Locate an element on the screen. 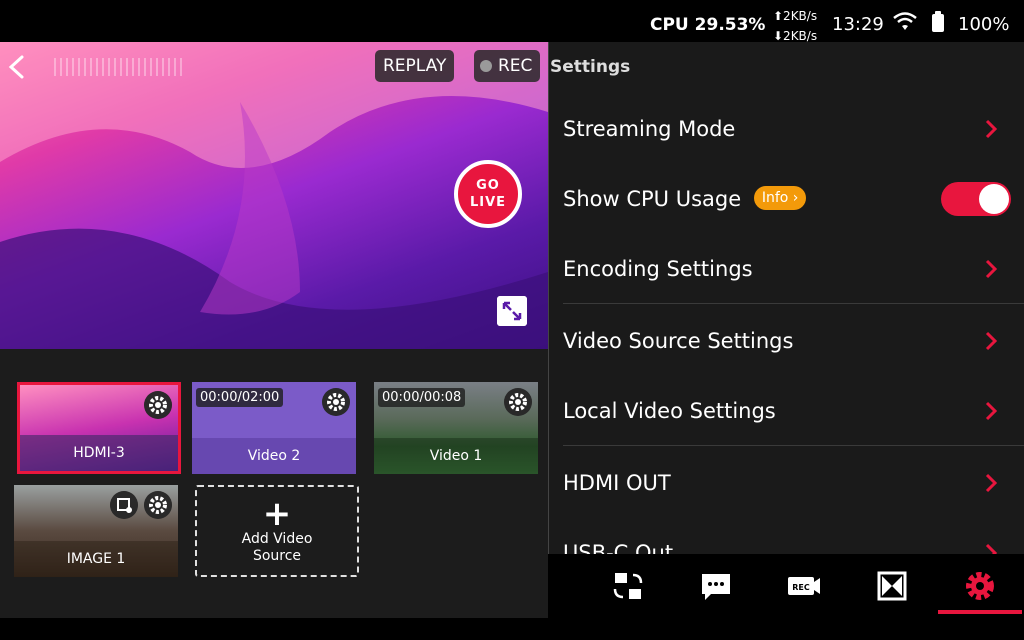 This screenshot has width=1024, height=640. row-label: USB-C Out is located at coordinates (618, 547).